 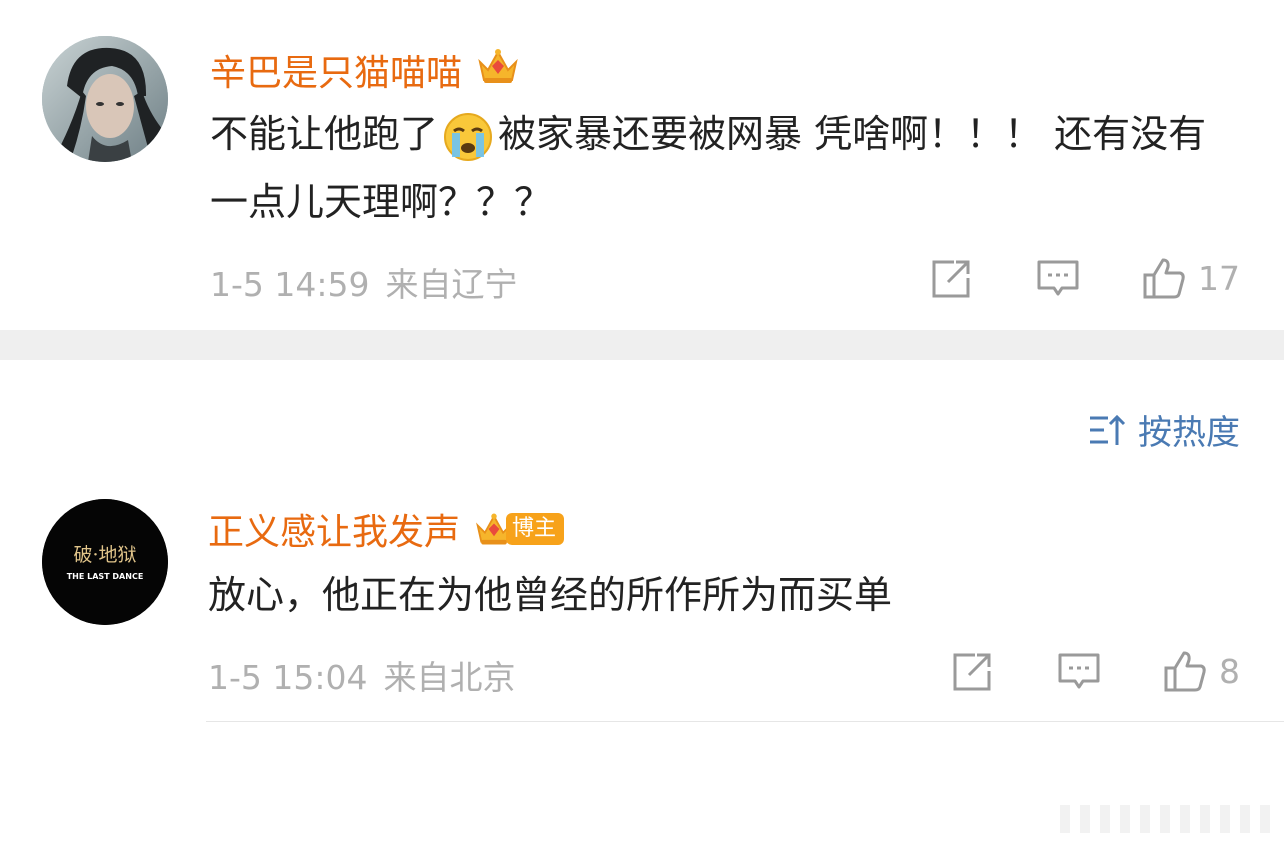 I want to click on blogger-badge: 博主, so click(x=519, y=529).